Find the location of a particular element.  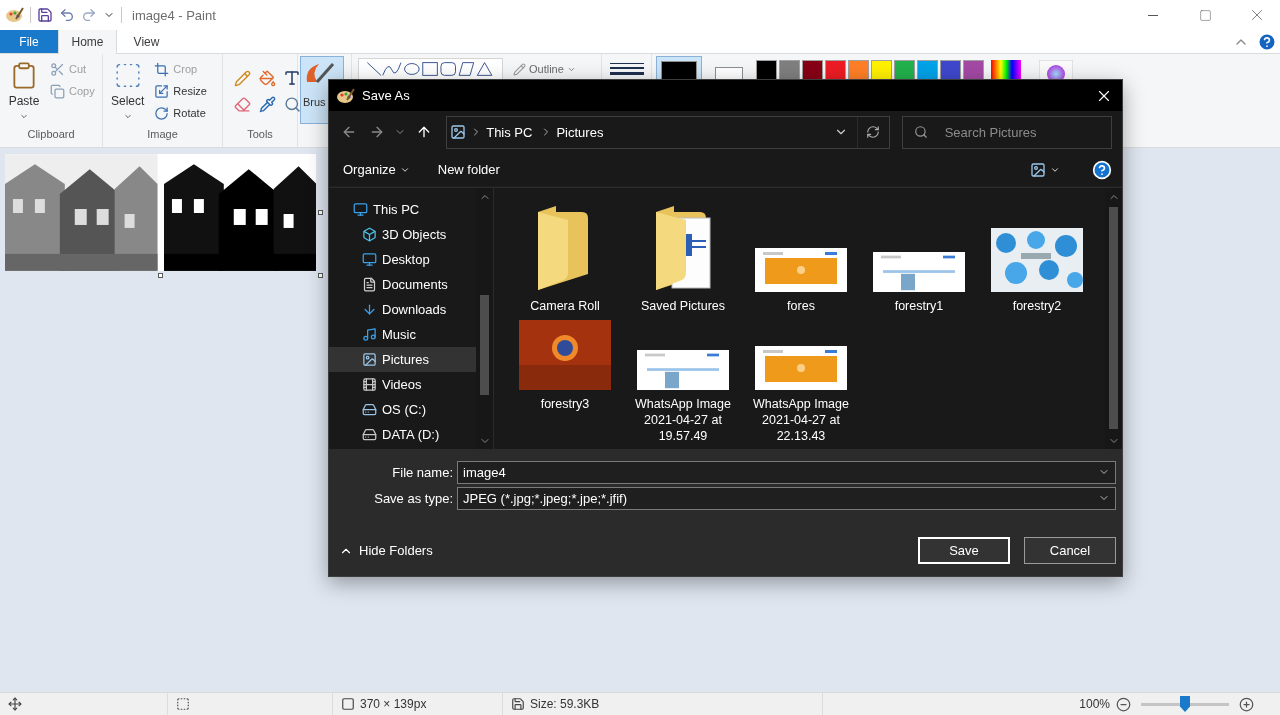

tree-item: DATA (D:) is located at coordinates (402, 434).